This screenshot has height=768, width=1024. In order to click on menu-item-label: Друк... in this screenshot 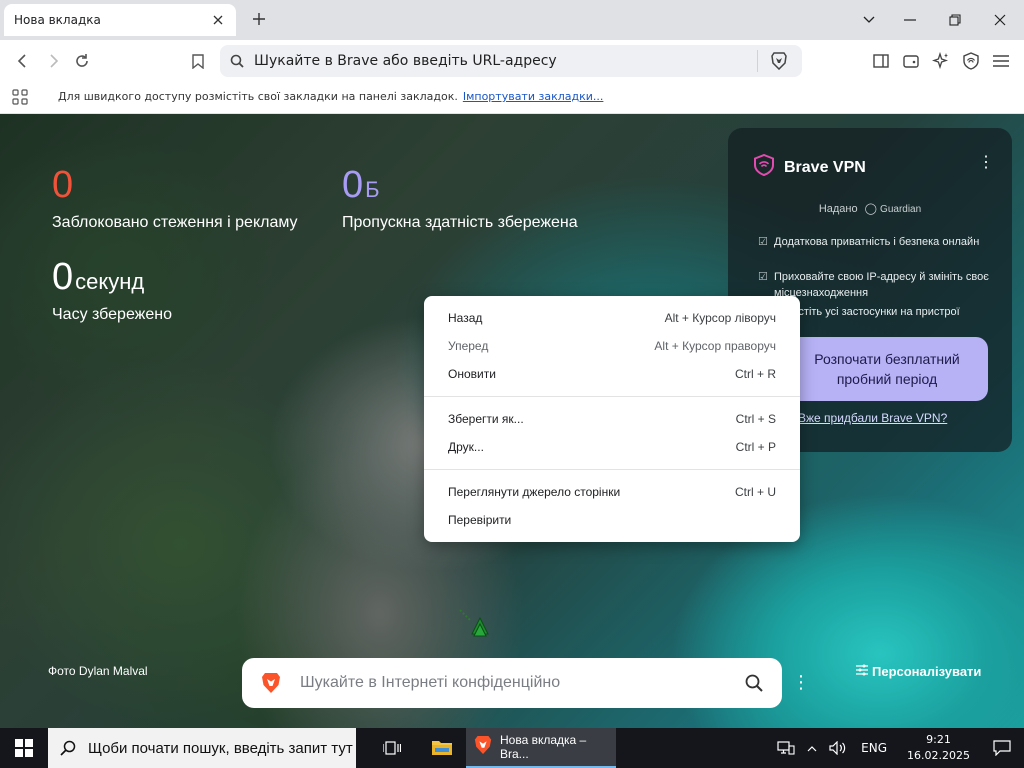, I will do `click(466, 447)`.